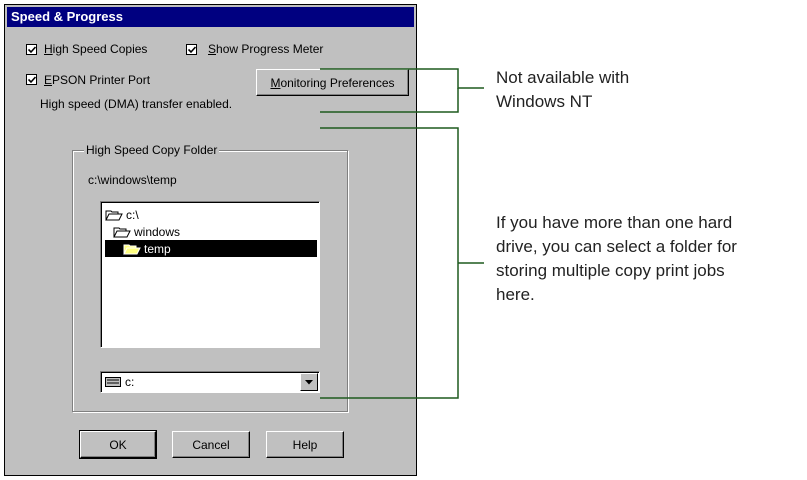  What do you see at coordinates (210, 382) in the screenshot?
I see `drive-select: c:` at bounding box center [210, 382].